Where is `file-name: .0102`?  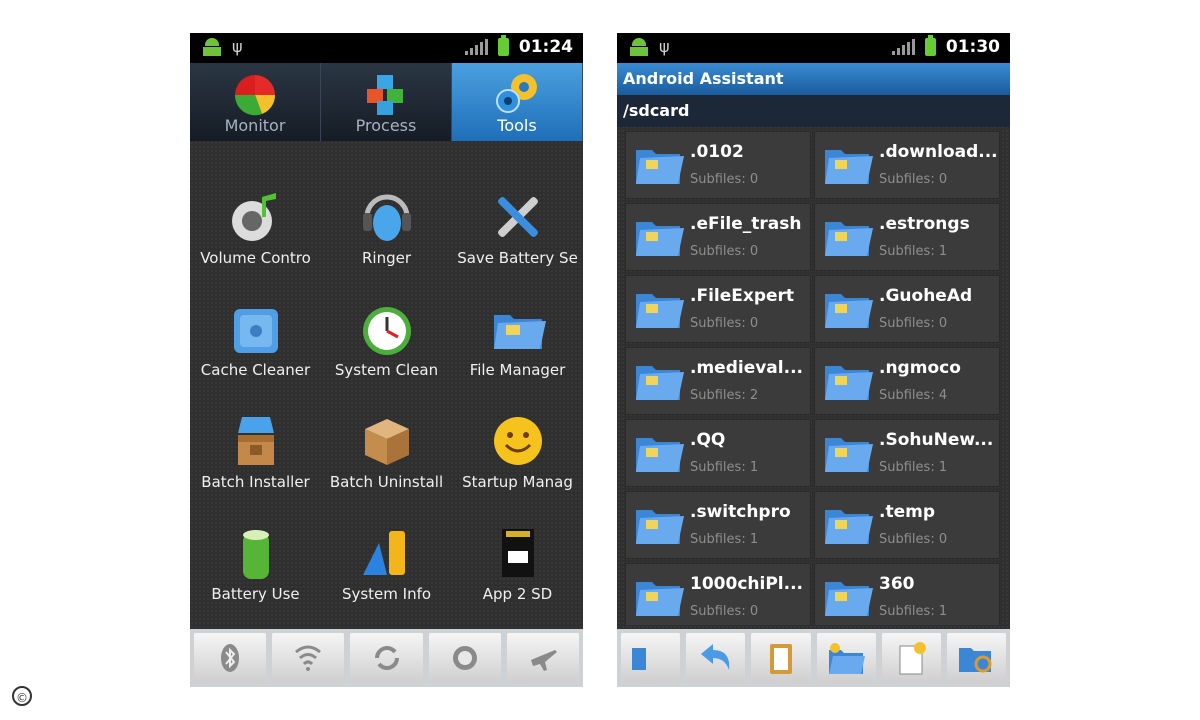
file-name: .0102 is located at coordinates (717, 152).